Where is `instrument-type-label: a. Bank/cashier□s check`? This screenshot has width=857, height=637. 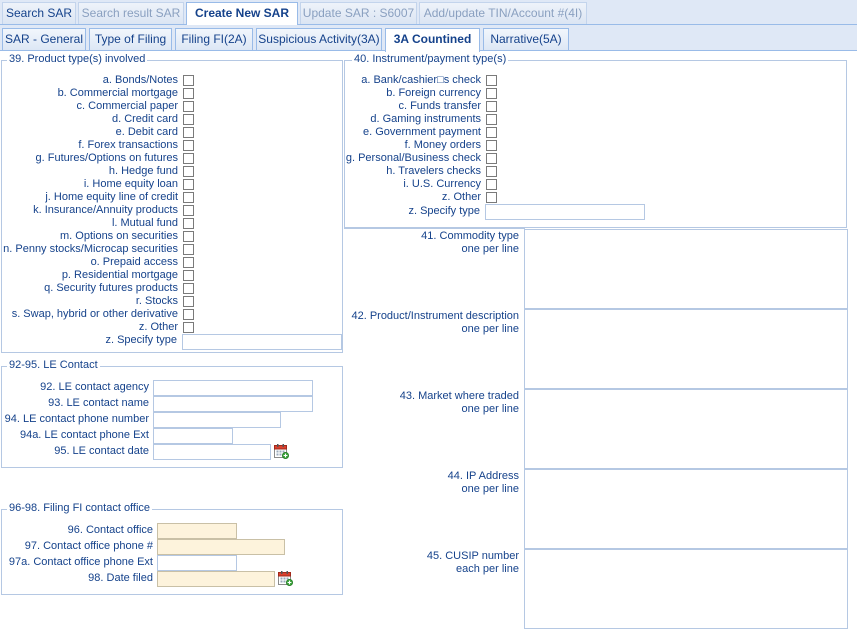 instrument-type-label: a. Bank/cashier□s check is located at coordinates (421, 80).